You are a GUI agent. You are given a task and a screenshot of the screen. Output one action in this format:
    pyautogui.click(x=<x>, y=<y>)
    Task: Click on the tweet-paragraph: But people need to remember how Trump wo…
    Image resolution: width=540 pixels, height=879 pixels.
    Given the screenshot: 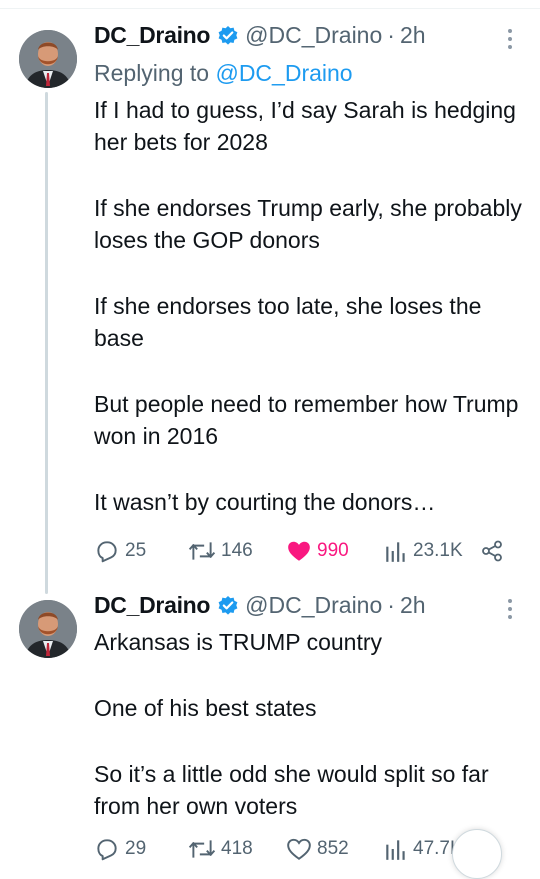 What is the action you would take?
    pyautogui.click(x=306, y=420)
    